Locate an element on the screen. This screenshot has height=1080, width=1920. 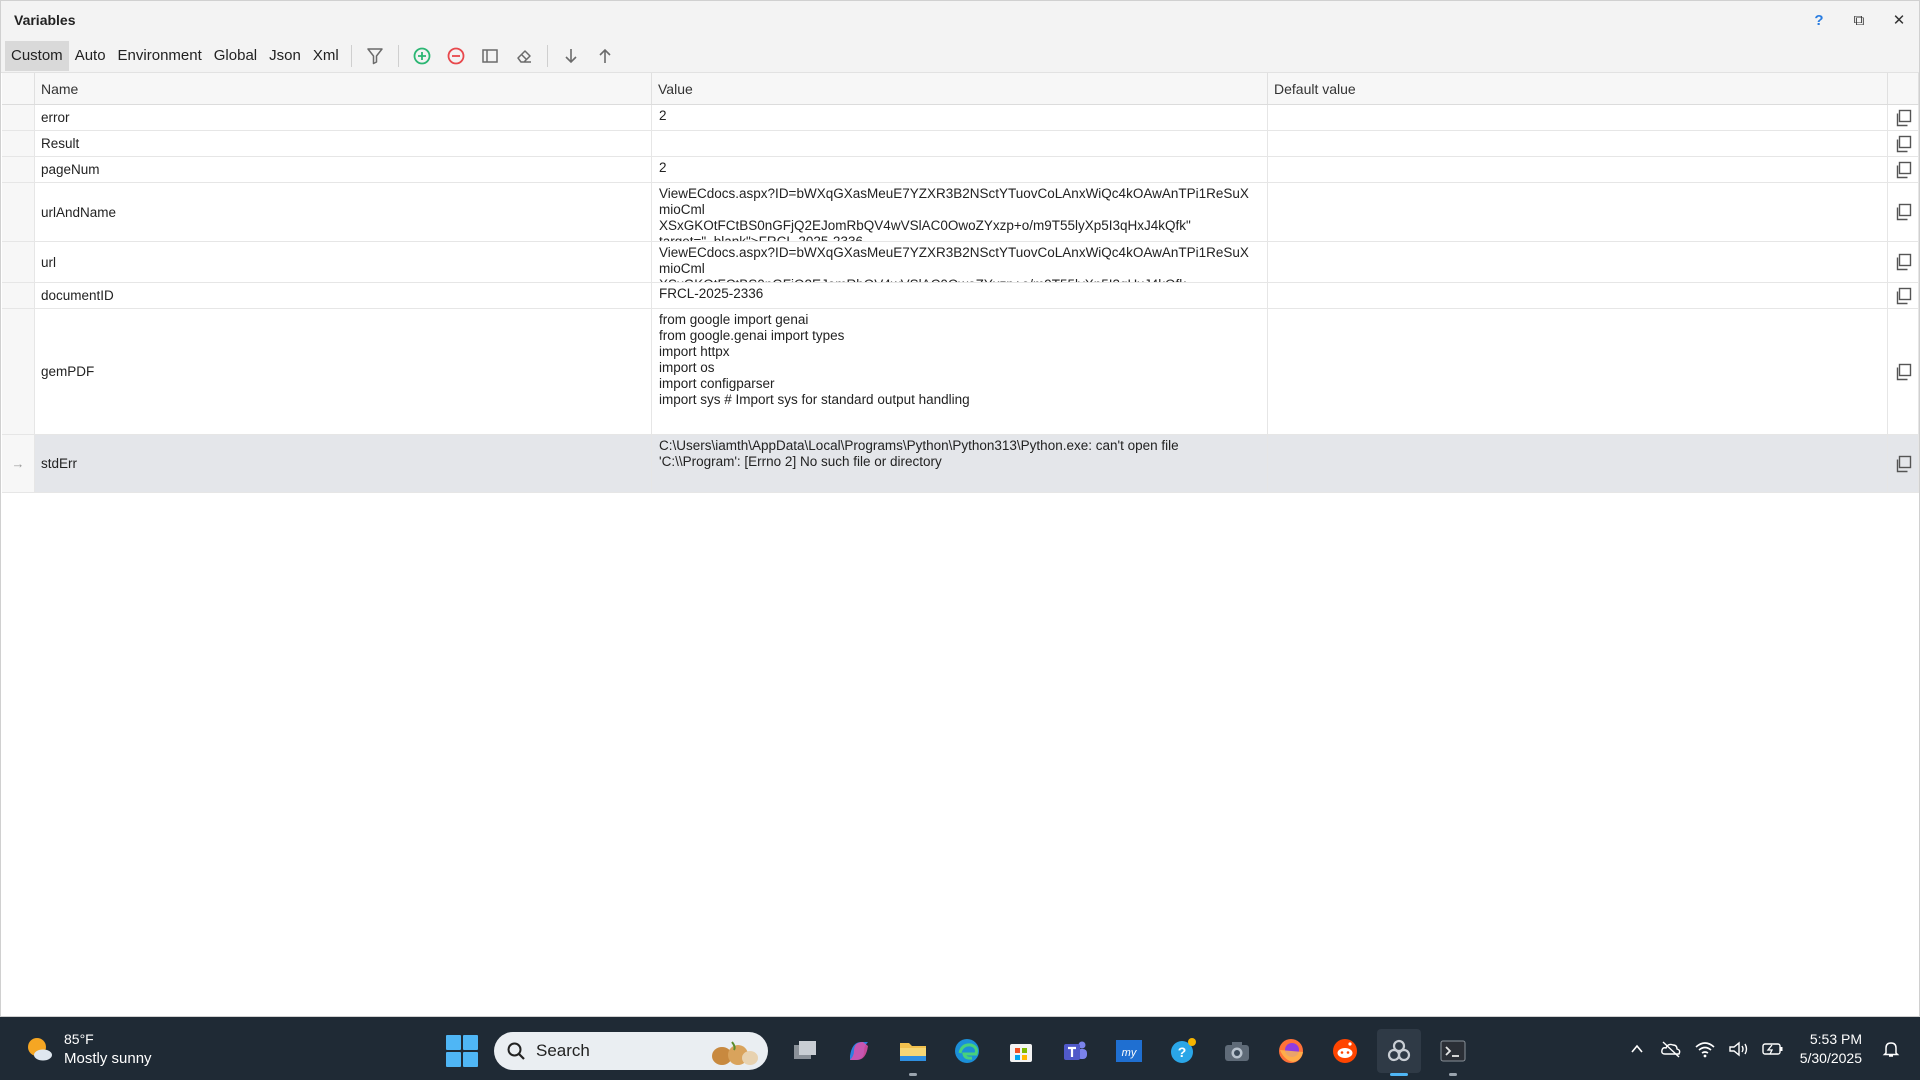
column-header-default-value: Default value is located at coordinates (1578, 88).